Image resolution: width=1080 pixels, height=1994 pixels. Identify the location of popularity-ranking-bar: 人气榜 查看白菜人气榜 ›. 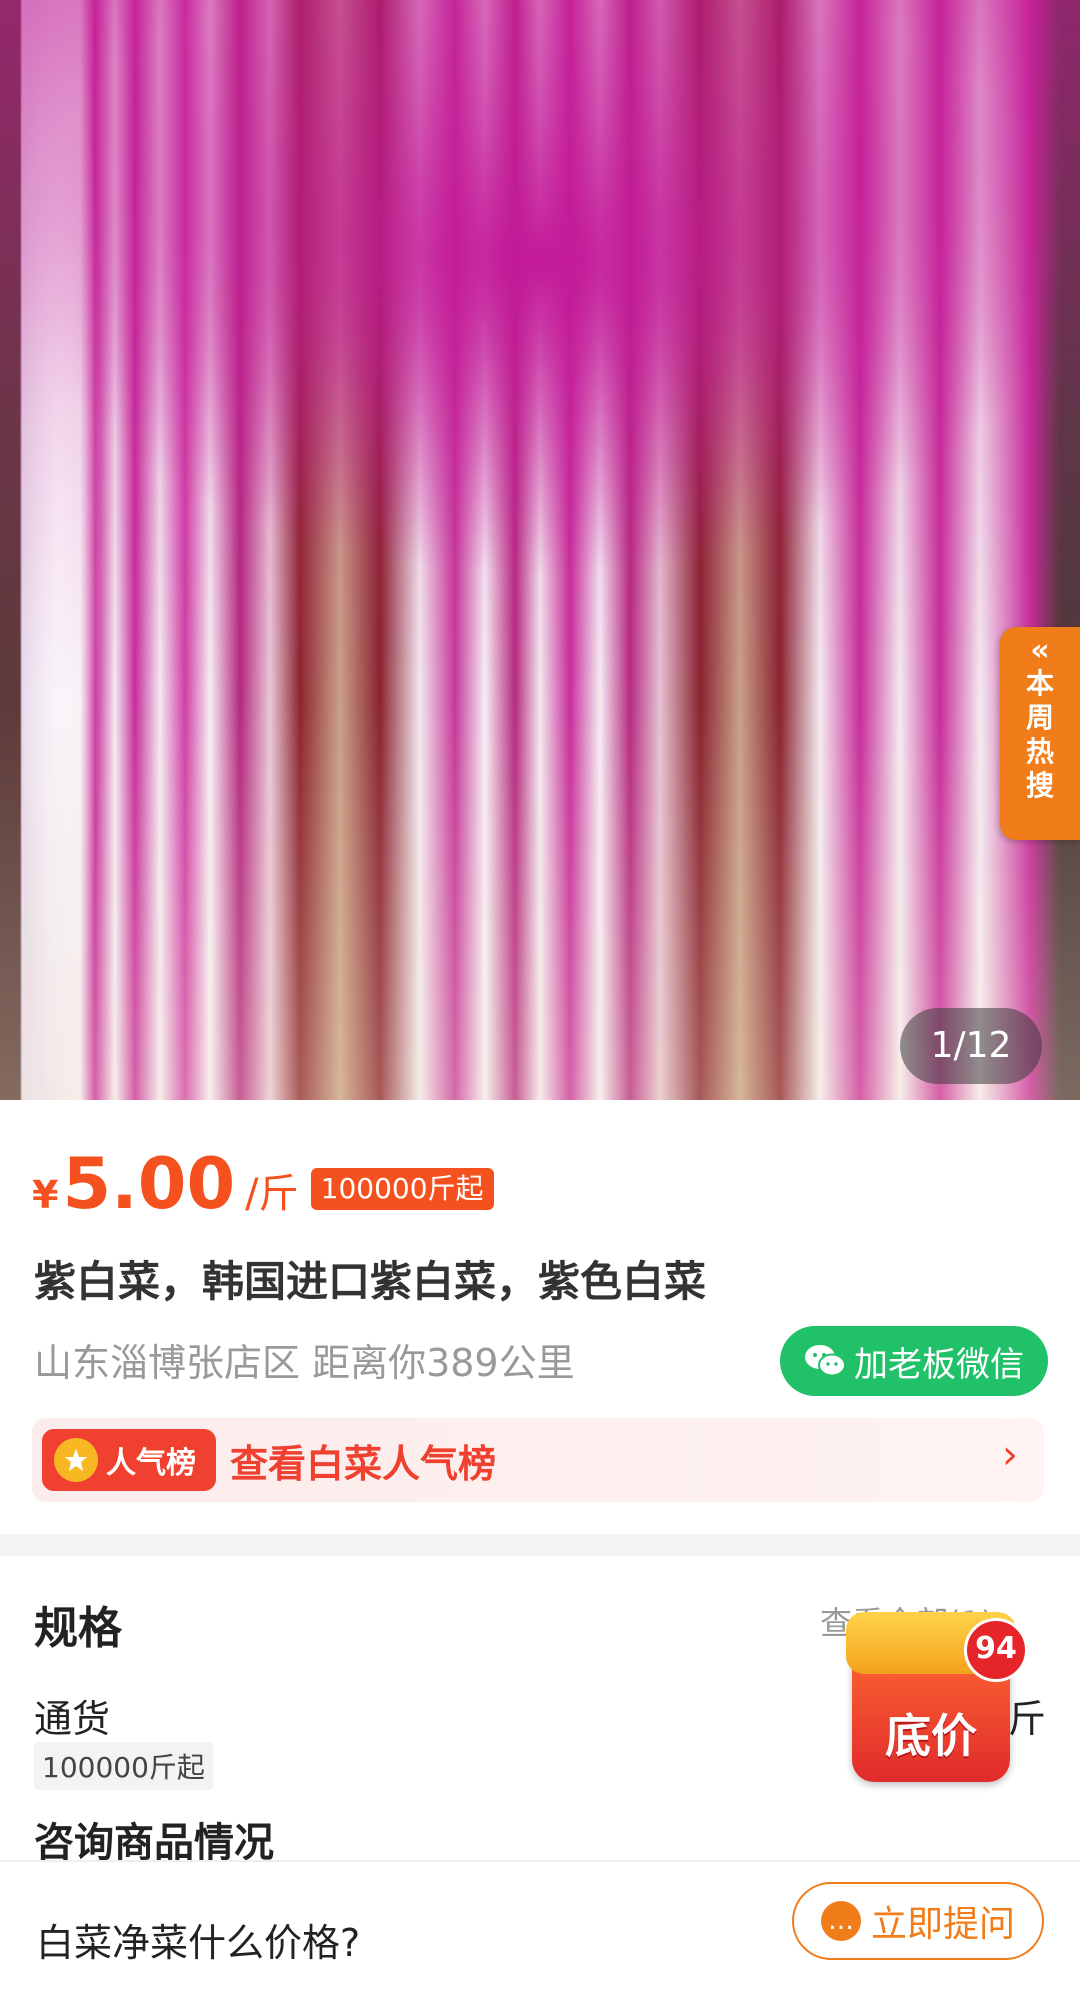
(538, 1460).